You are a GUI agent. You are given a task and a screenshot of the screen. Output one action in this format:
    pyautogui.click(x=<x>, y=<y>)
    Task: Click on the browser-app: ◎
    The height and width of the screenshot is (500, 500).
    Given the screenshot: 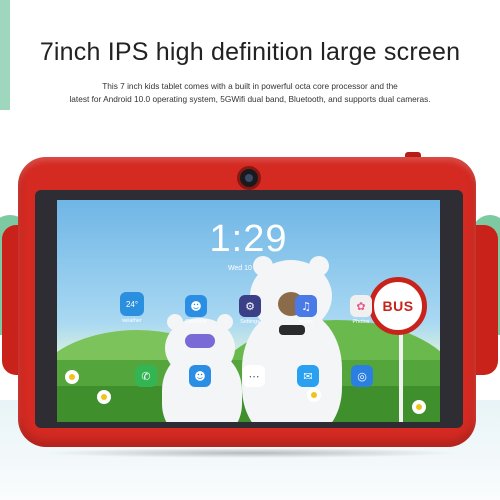 What is the action you would take?
    pyautogui.click(x=362, y=376)
    